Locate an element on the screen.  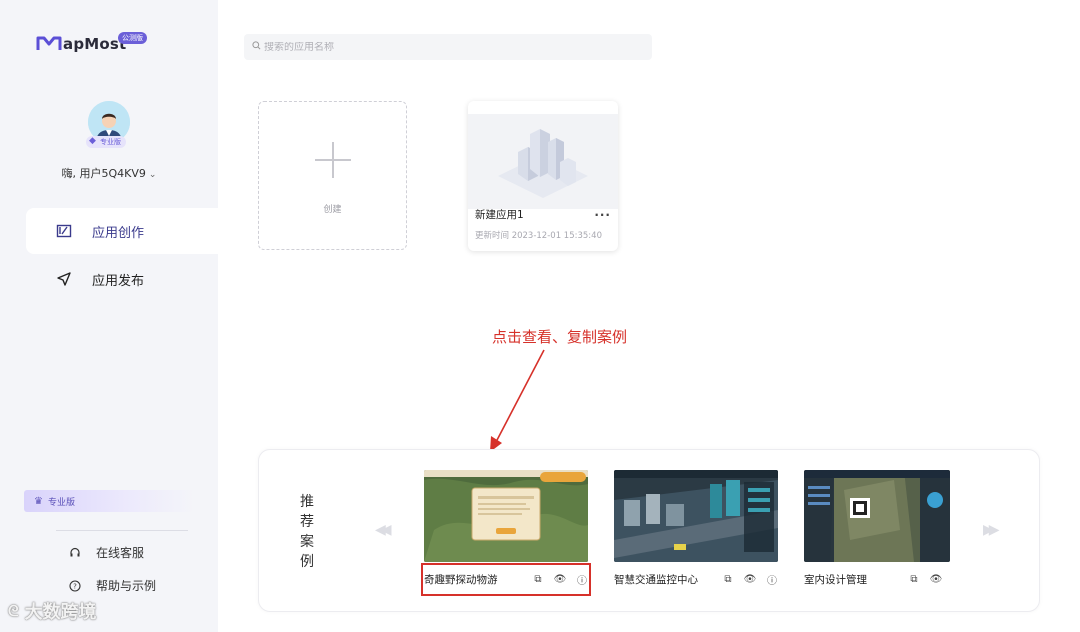
help-label: 帮助与示例 is located at coordinates (126, 586).